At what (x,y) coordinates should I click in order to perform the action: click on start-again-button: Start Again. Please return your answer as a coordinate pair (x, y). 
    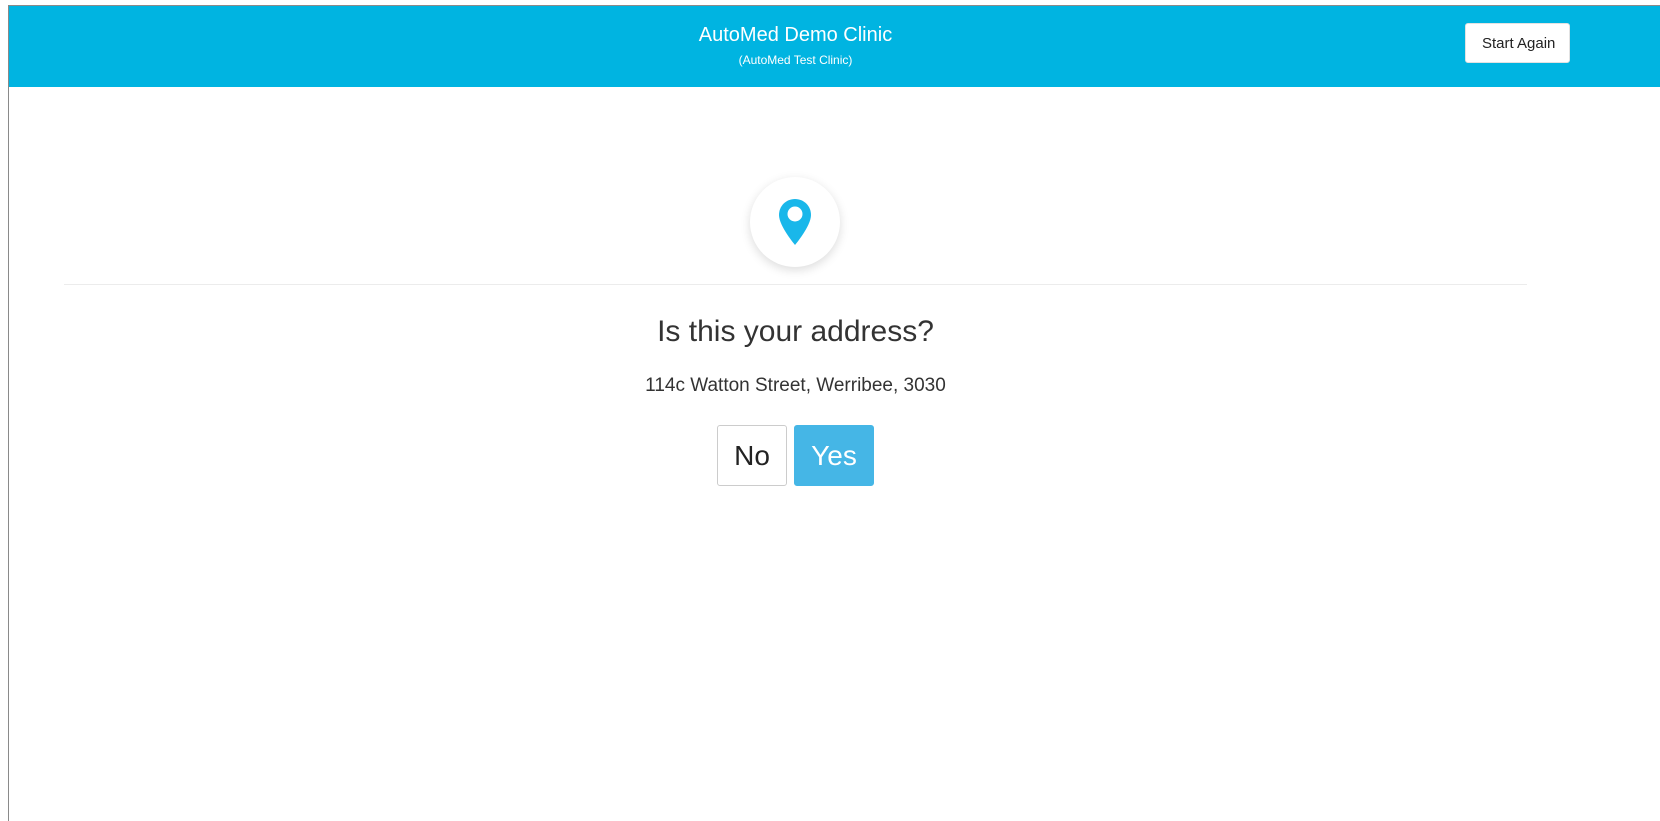
    Looking at the image, I should click on (1518, 43).